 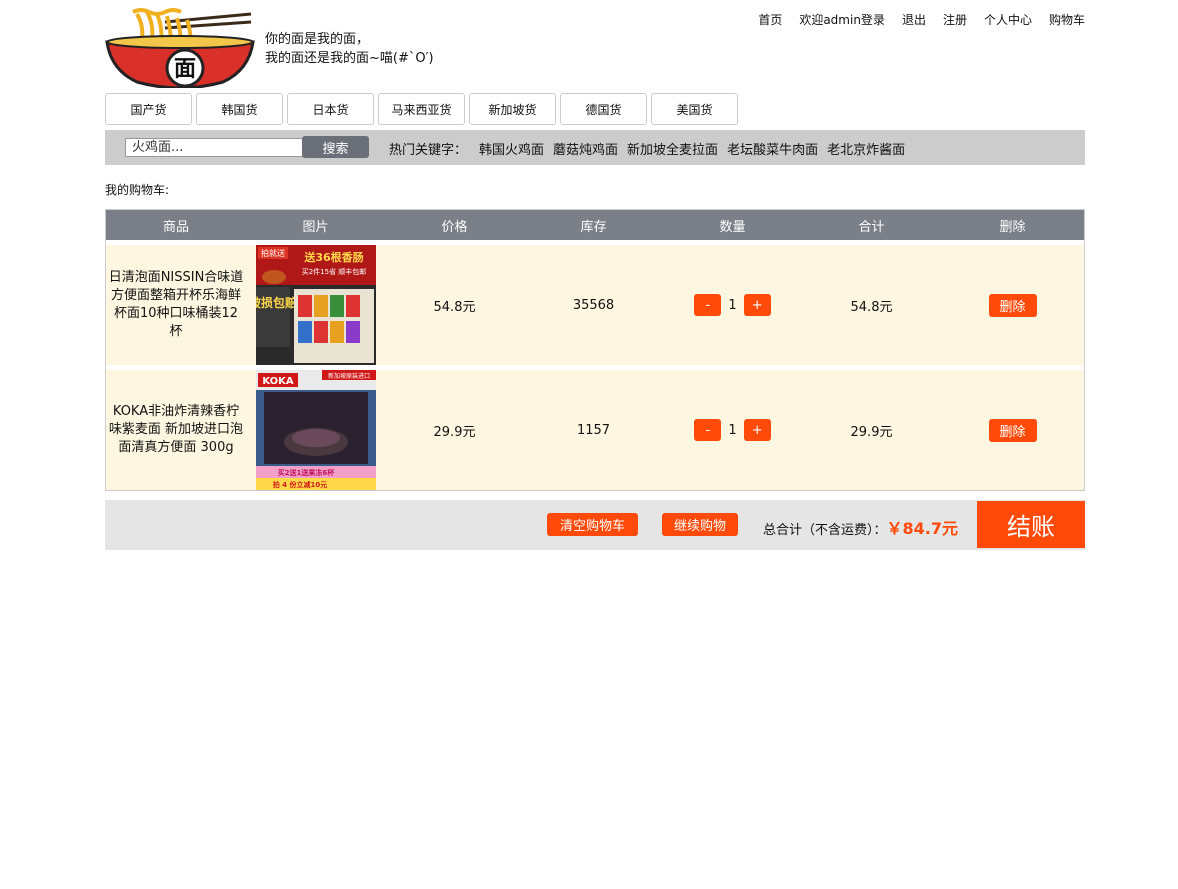 I want to click on table-header: 商品 图片 价格 库存 数量 合计 删除, so click(x=595, y=225).